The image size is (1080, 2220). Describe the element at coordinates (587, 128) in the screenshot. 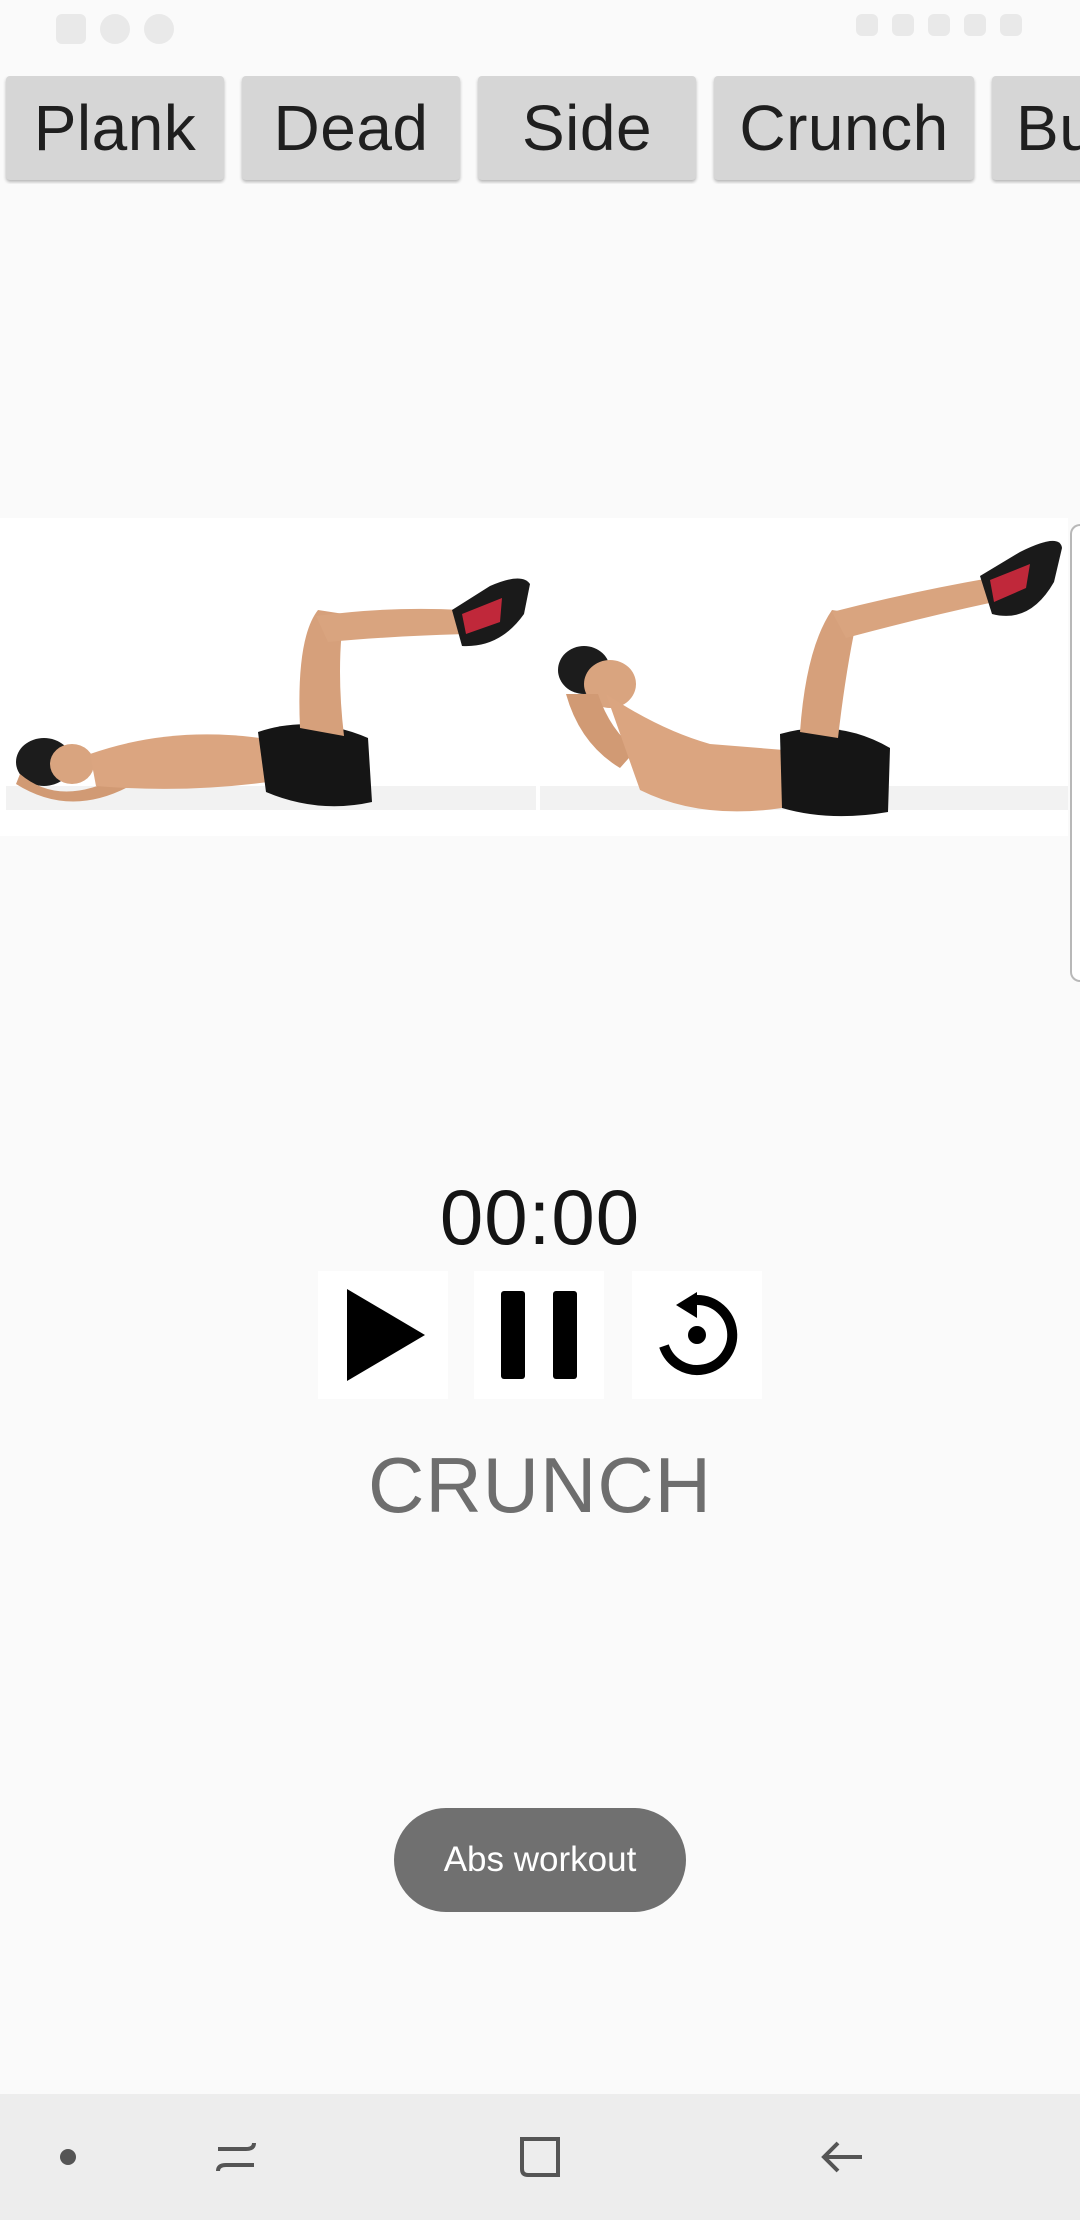

I see `tab-side: Side` at that location.